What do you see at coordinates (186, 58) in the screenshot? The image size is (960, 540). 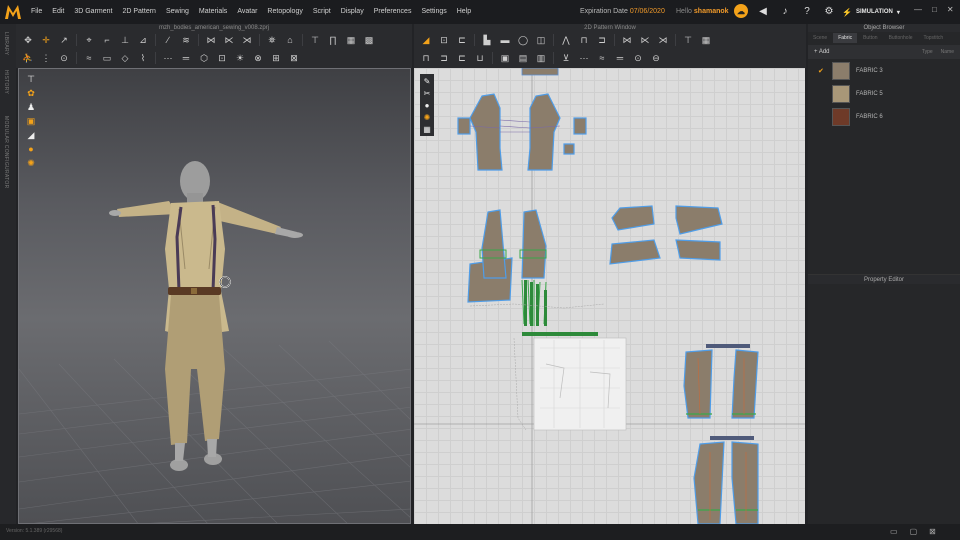 I see `seam-taping-icon: ═` at bounding box center [186, 58].